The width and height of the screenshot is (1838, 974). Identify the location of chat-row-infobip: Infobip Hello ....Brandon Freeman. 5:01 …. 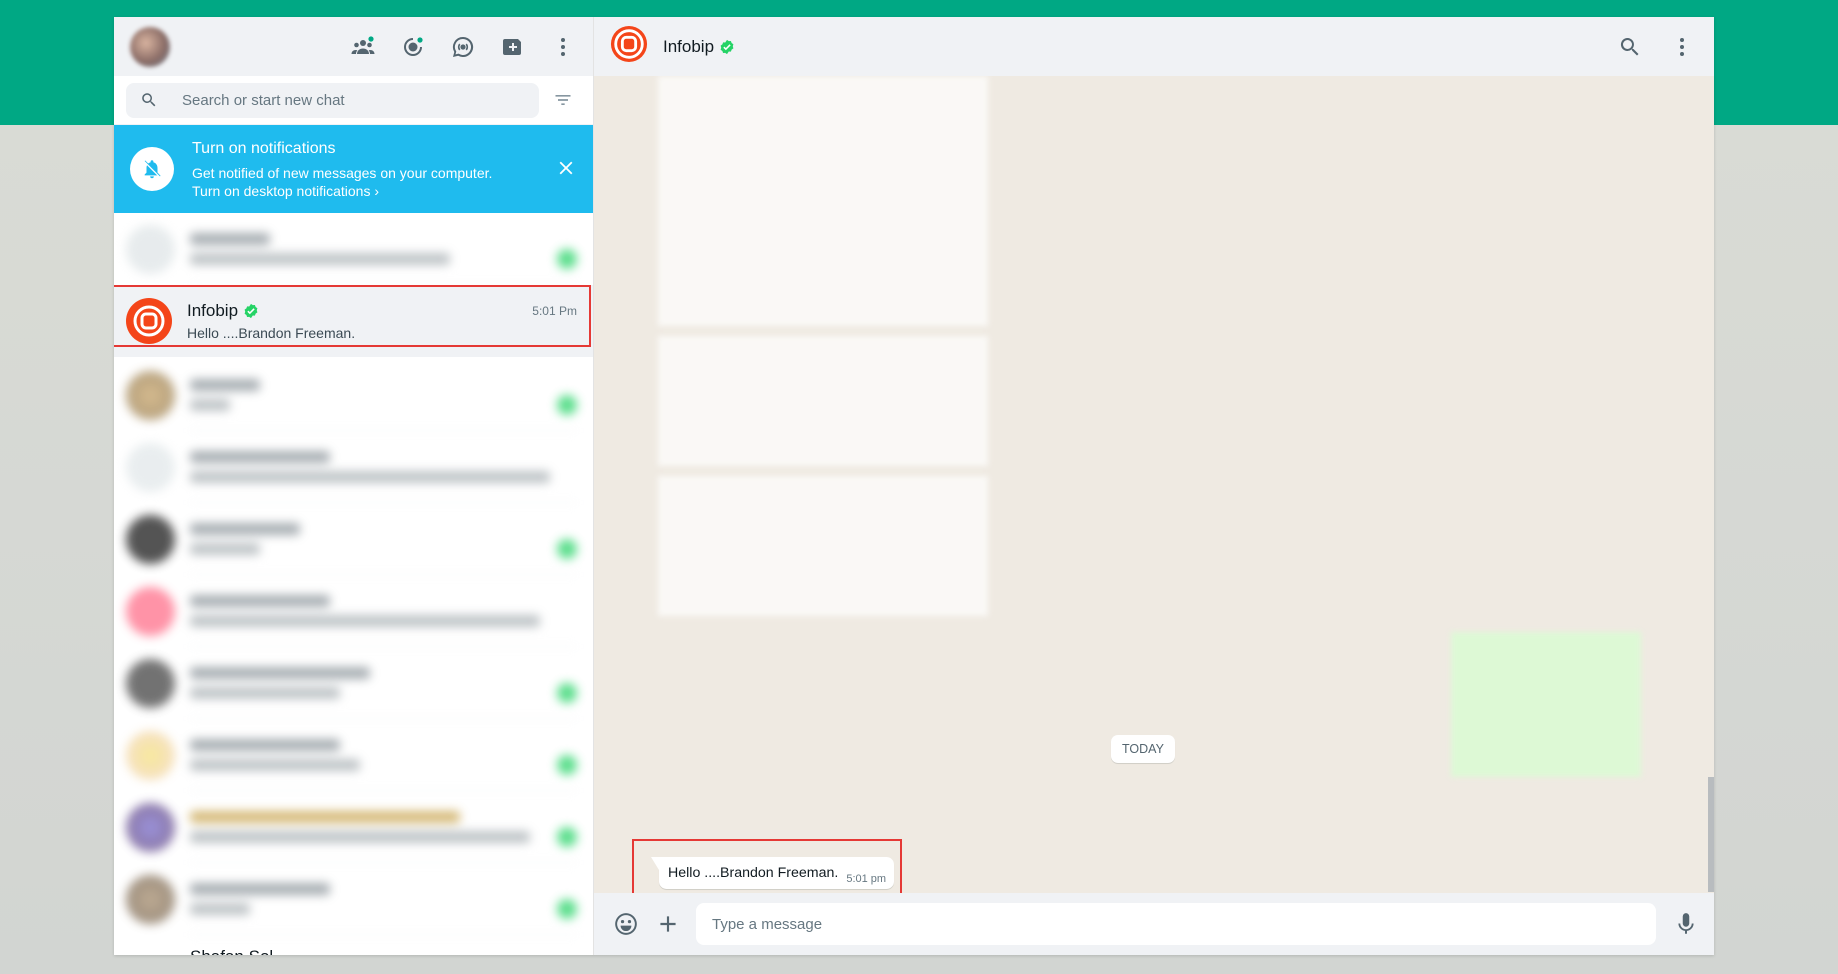
(353, 321).